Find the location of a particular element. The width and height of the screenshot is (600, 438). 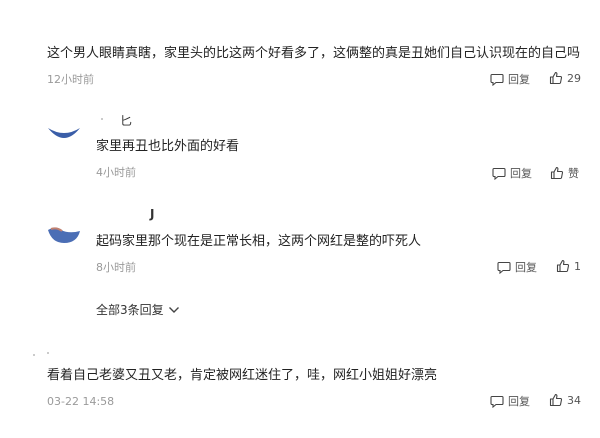

comment-time: 4小时前 is located at coordinates (116, 172).